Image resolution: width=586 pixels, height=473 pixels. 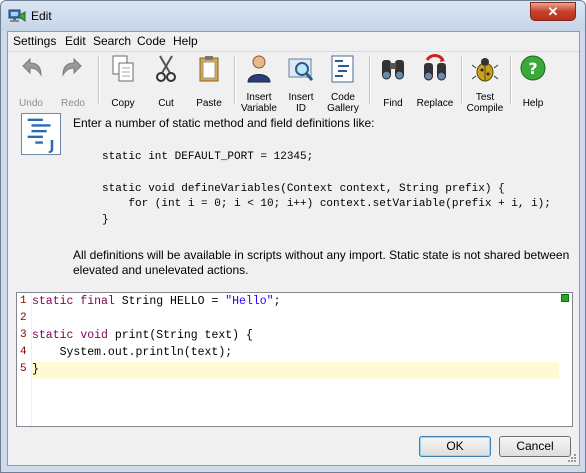 I want to click on code-line-3: static void print(String text) {, so click(x=142, y=335).